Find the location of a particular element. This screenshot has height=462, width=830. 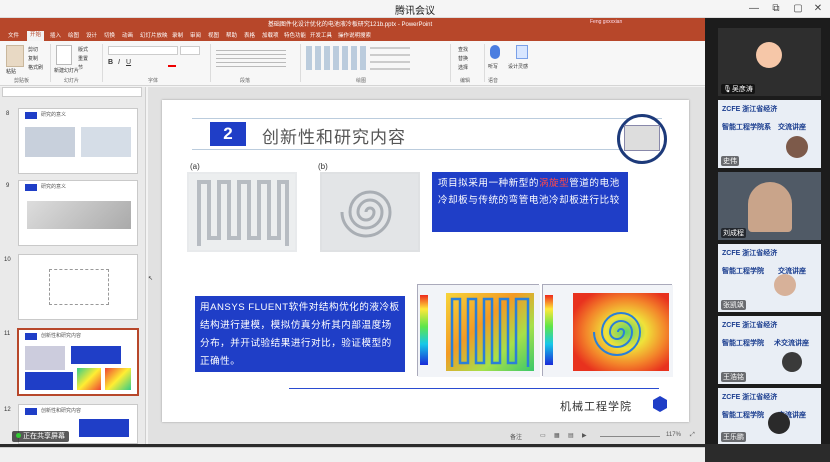

tab-addins: 加载项 is located at coordinates (270, 35).